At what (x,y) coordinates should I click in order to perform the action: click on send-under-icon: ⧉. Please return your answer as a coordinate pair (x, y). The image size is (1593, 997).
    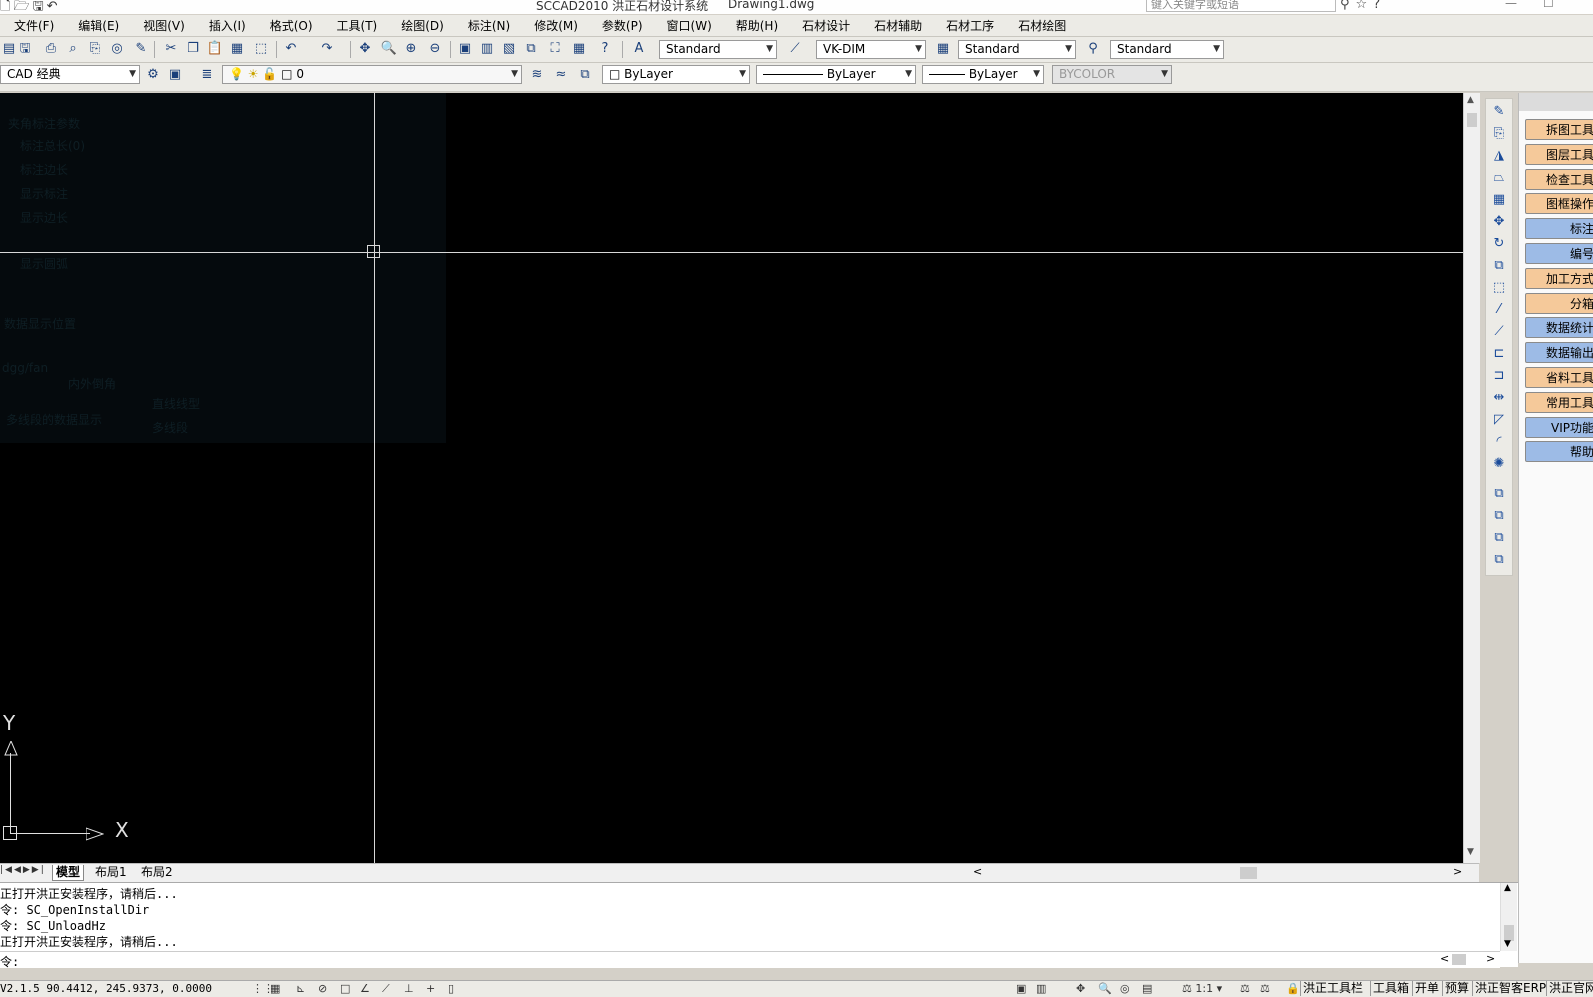
    Looking at the image, I should click on (1499, 560).